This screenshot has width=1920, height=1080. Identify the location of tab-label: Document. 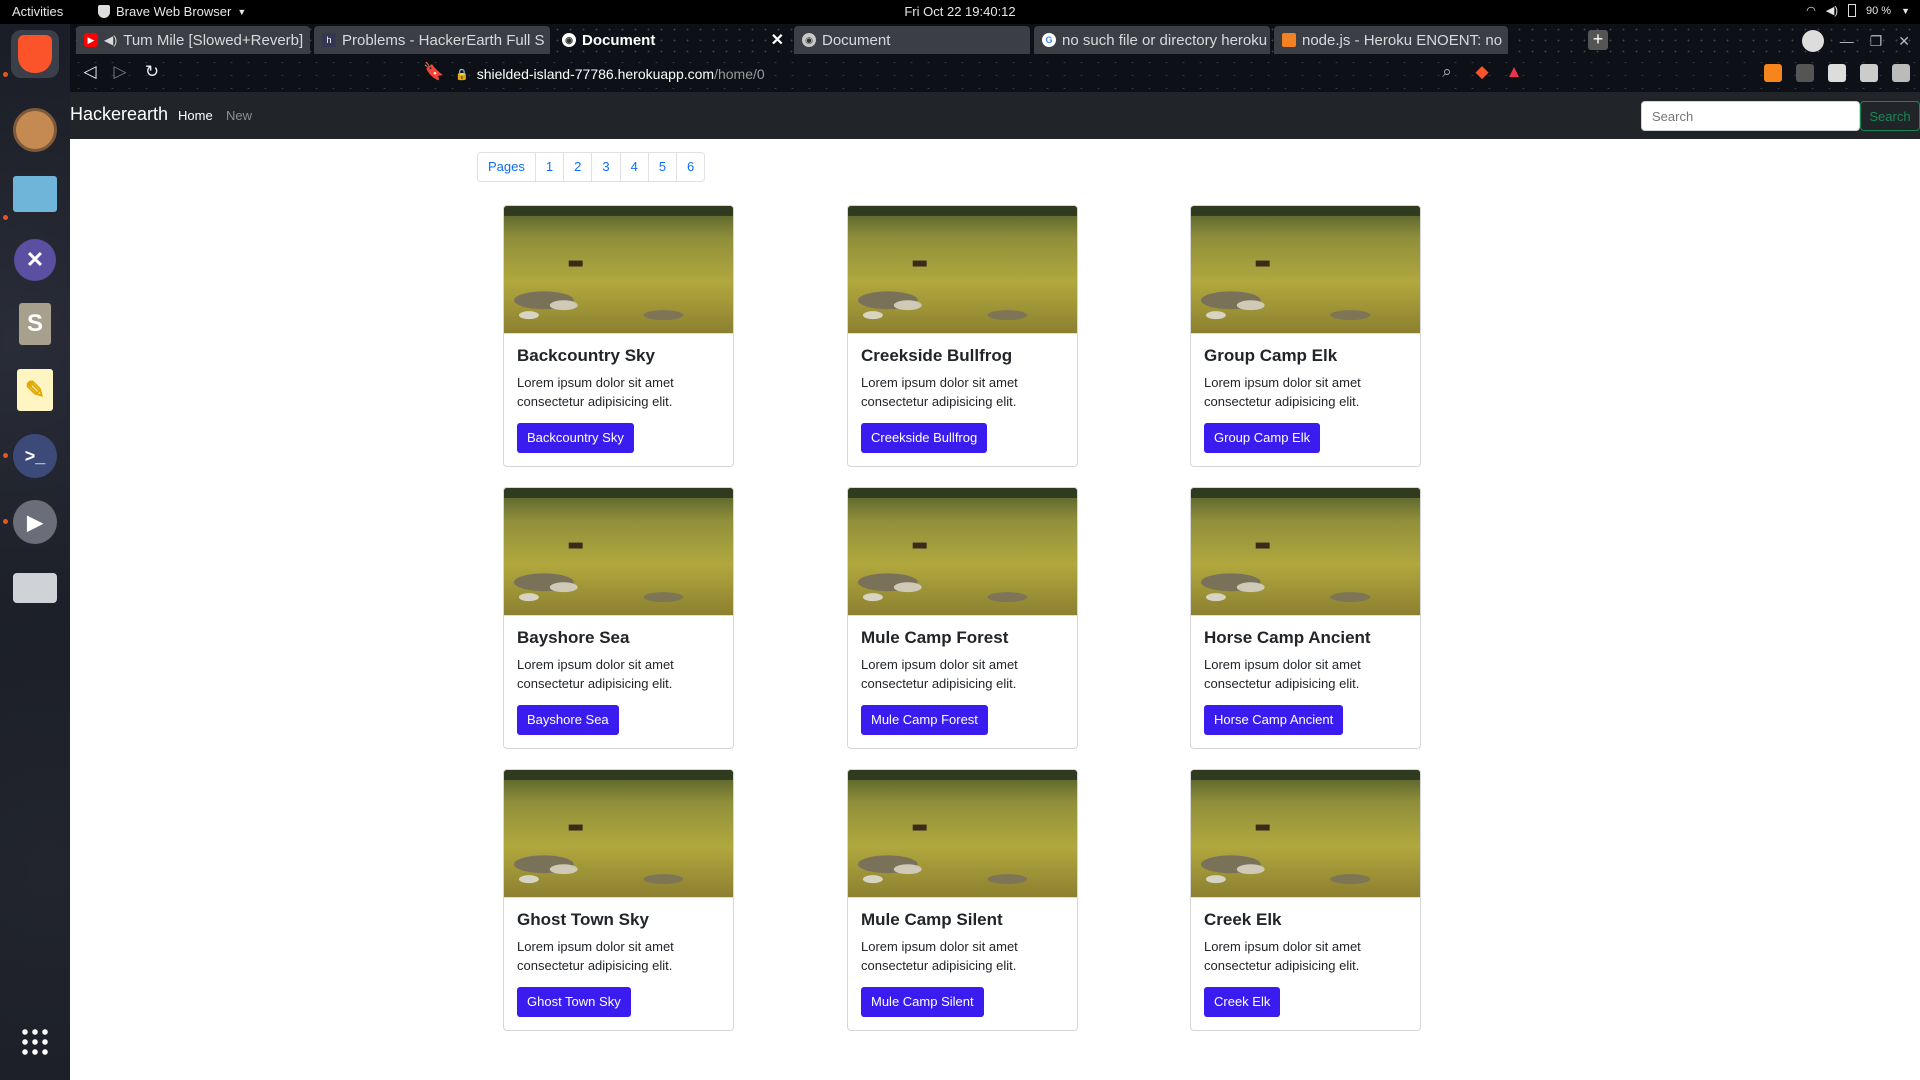
(856, 40).